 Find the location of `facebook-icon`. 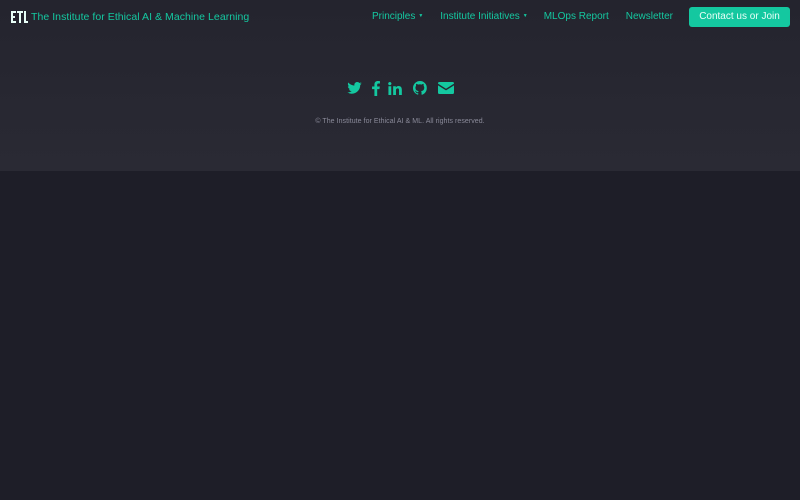

facebook-icon is located at coordinates (375, 88).